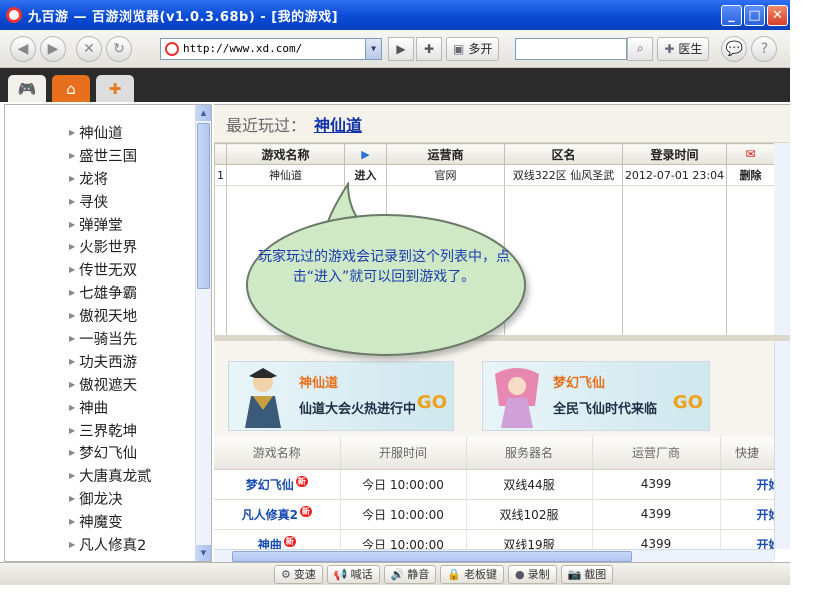  I want to click on scroll-up-icon: ▲, so click(203, 113).